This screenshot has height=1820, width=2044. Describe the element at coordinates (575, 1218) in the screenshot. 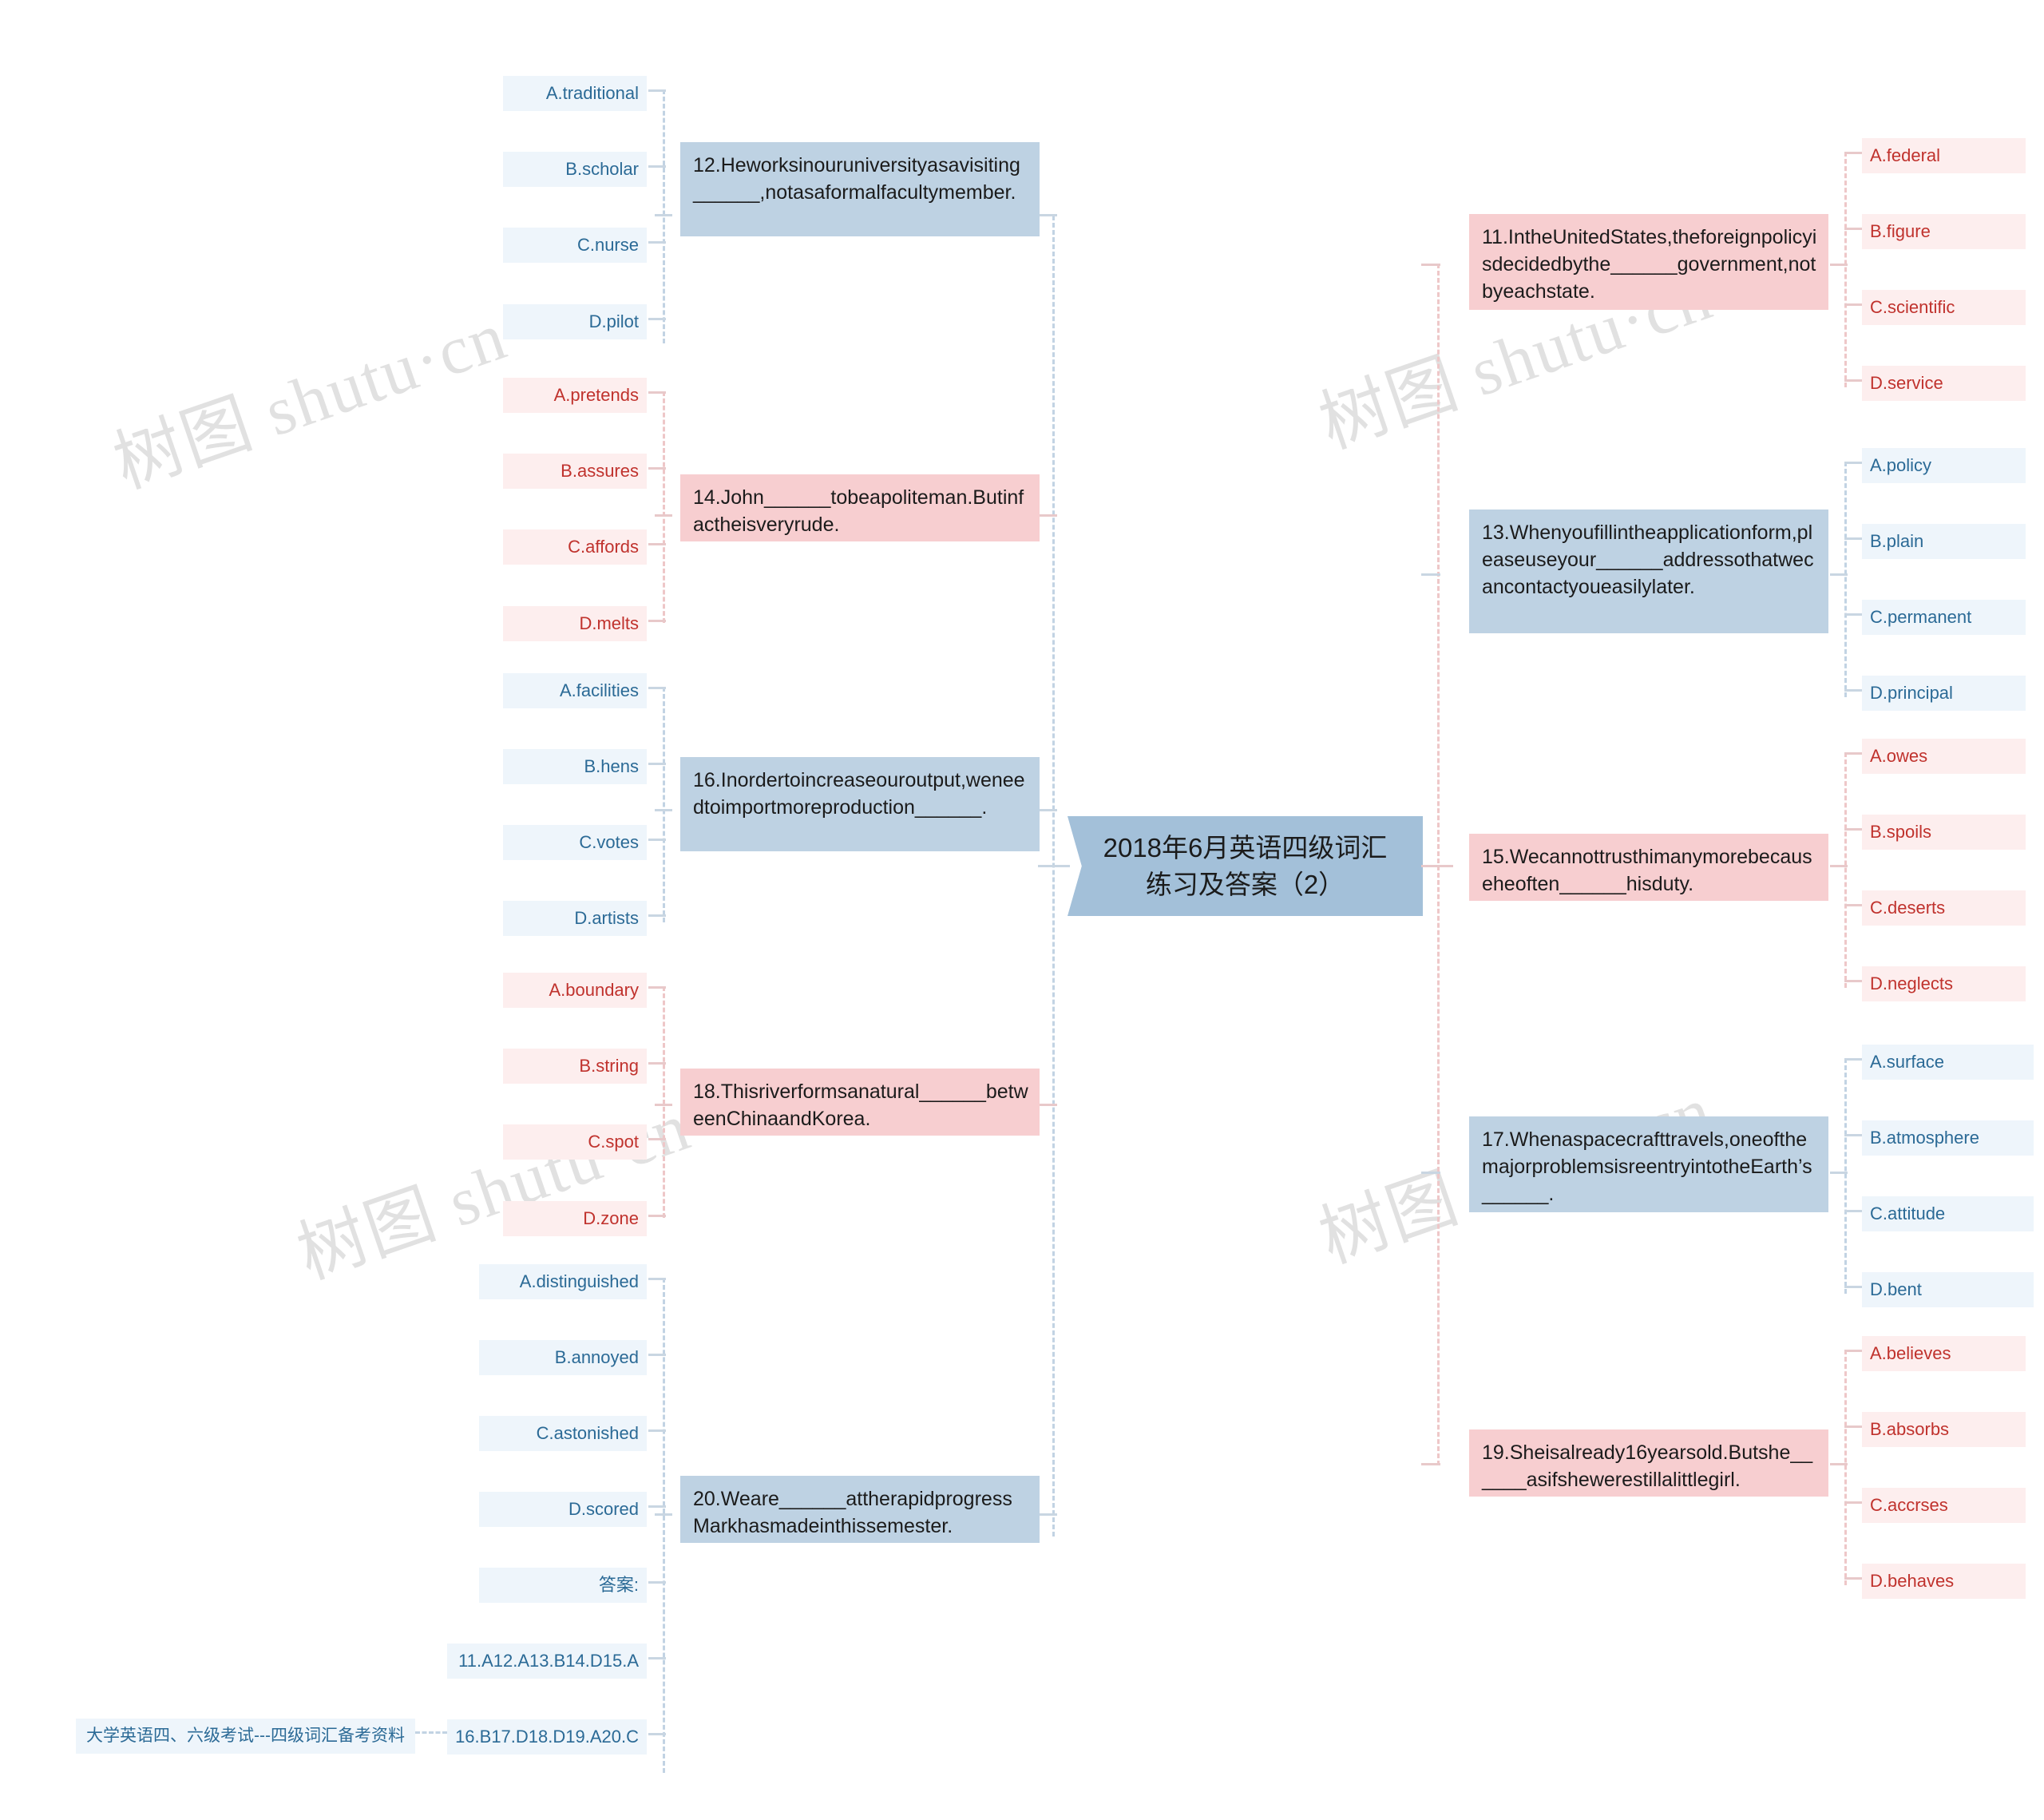

I see `option-chip: D.zone` at that location.